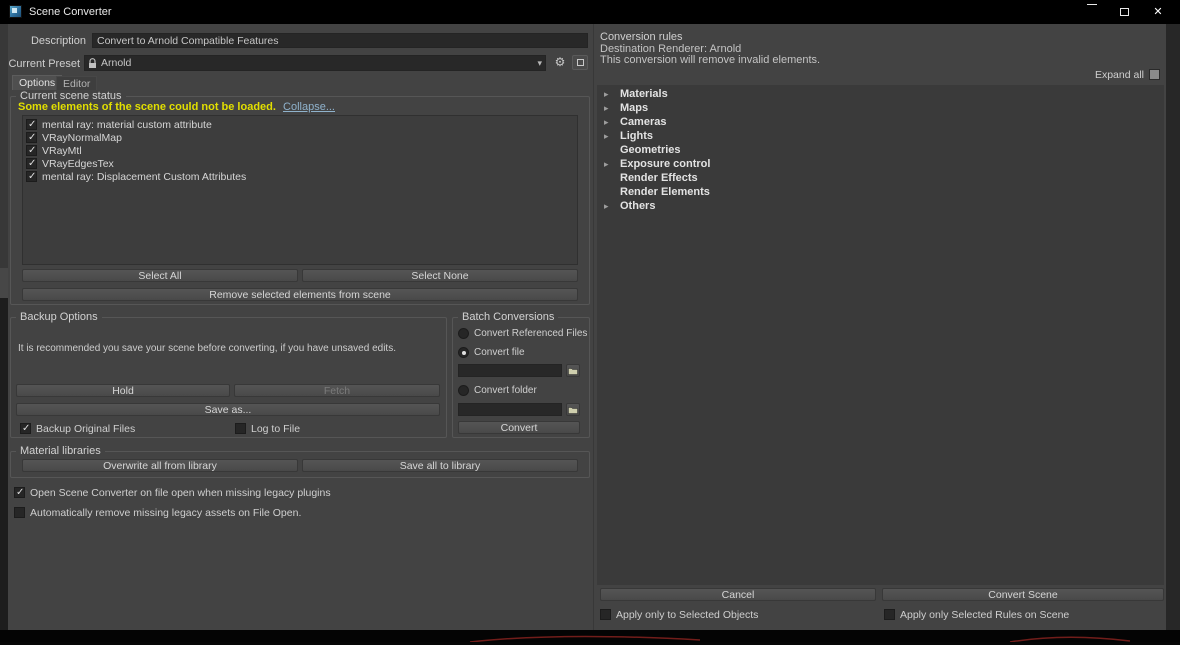 The height and width of the screenshot is (645, 1180). What do you see at coordinates (340, 40) in the screenshot?
I see `description-input` at bounding box center [340, 40].